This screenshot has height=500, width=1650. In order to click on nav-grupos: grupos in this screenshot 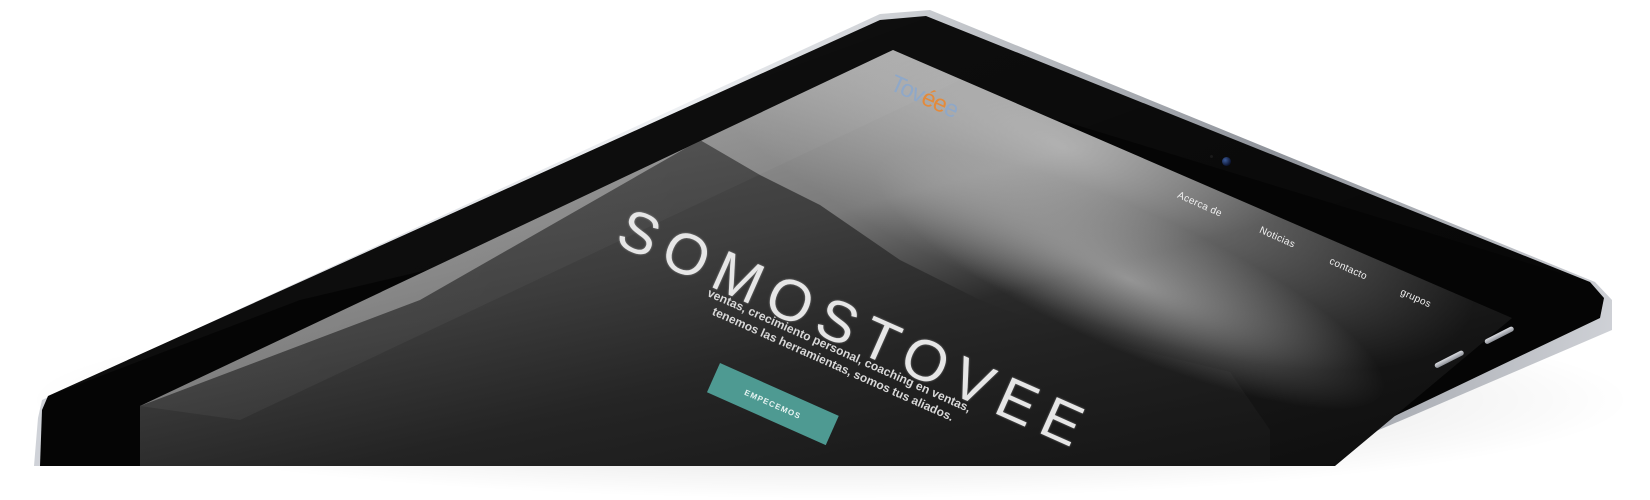, I will do `click(1416, 298)`.